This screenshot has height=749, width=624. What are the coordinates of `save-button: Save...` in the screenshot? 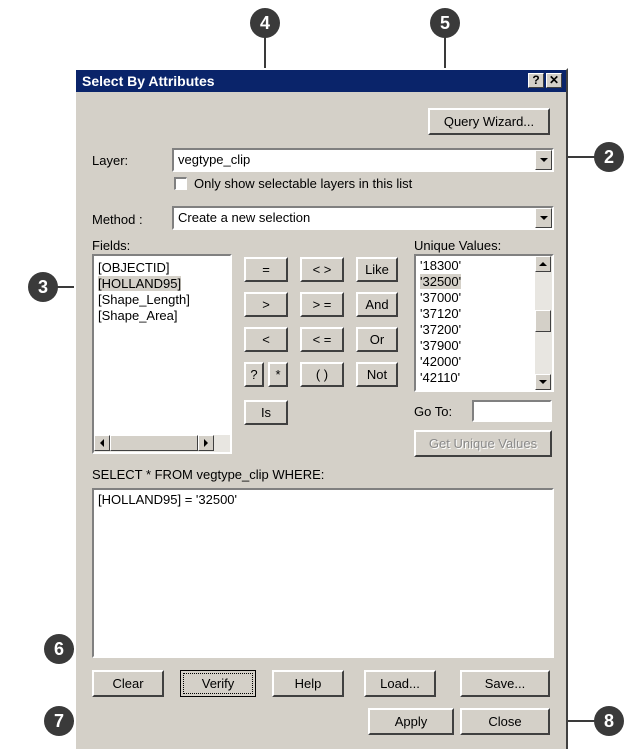 It's located at (505, 683).